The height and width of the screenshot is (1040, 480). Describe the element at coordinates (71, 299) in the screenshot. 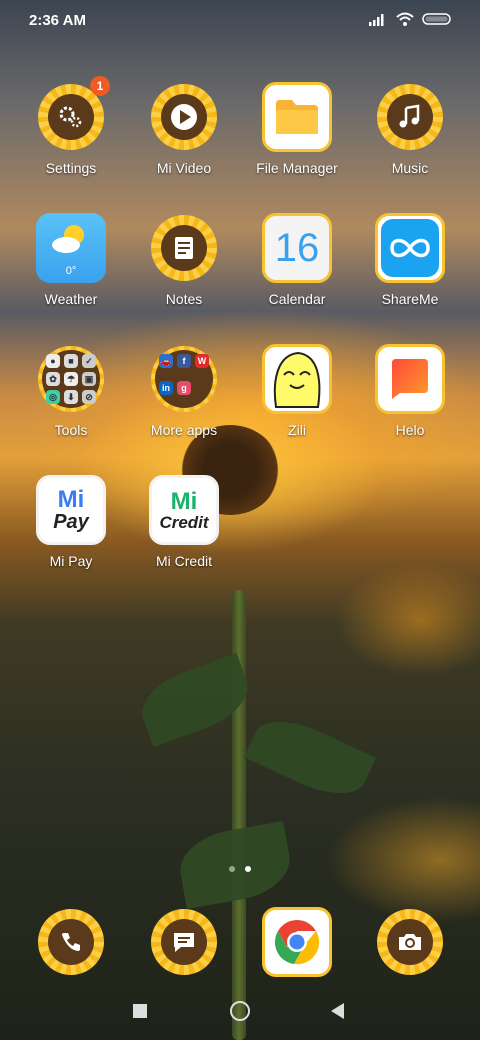

I see `app-label: Weather` at that location.